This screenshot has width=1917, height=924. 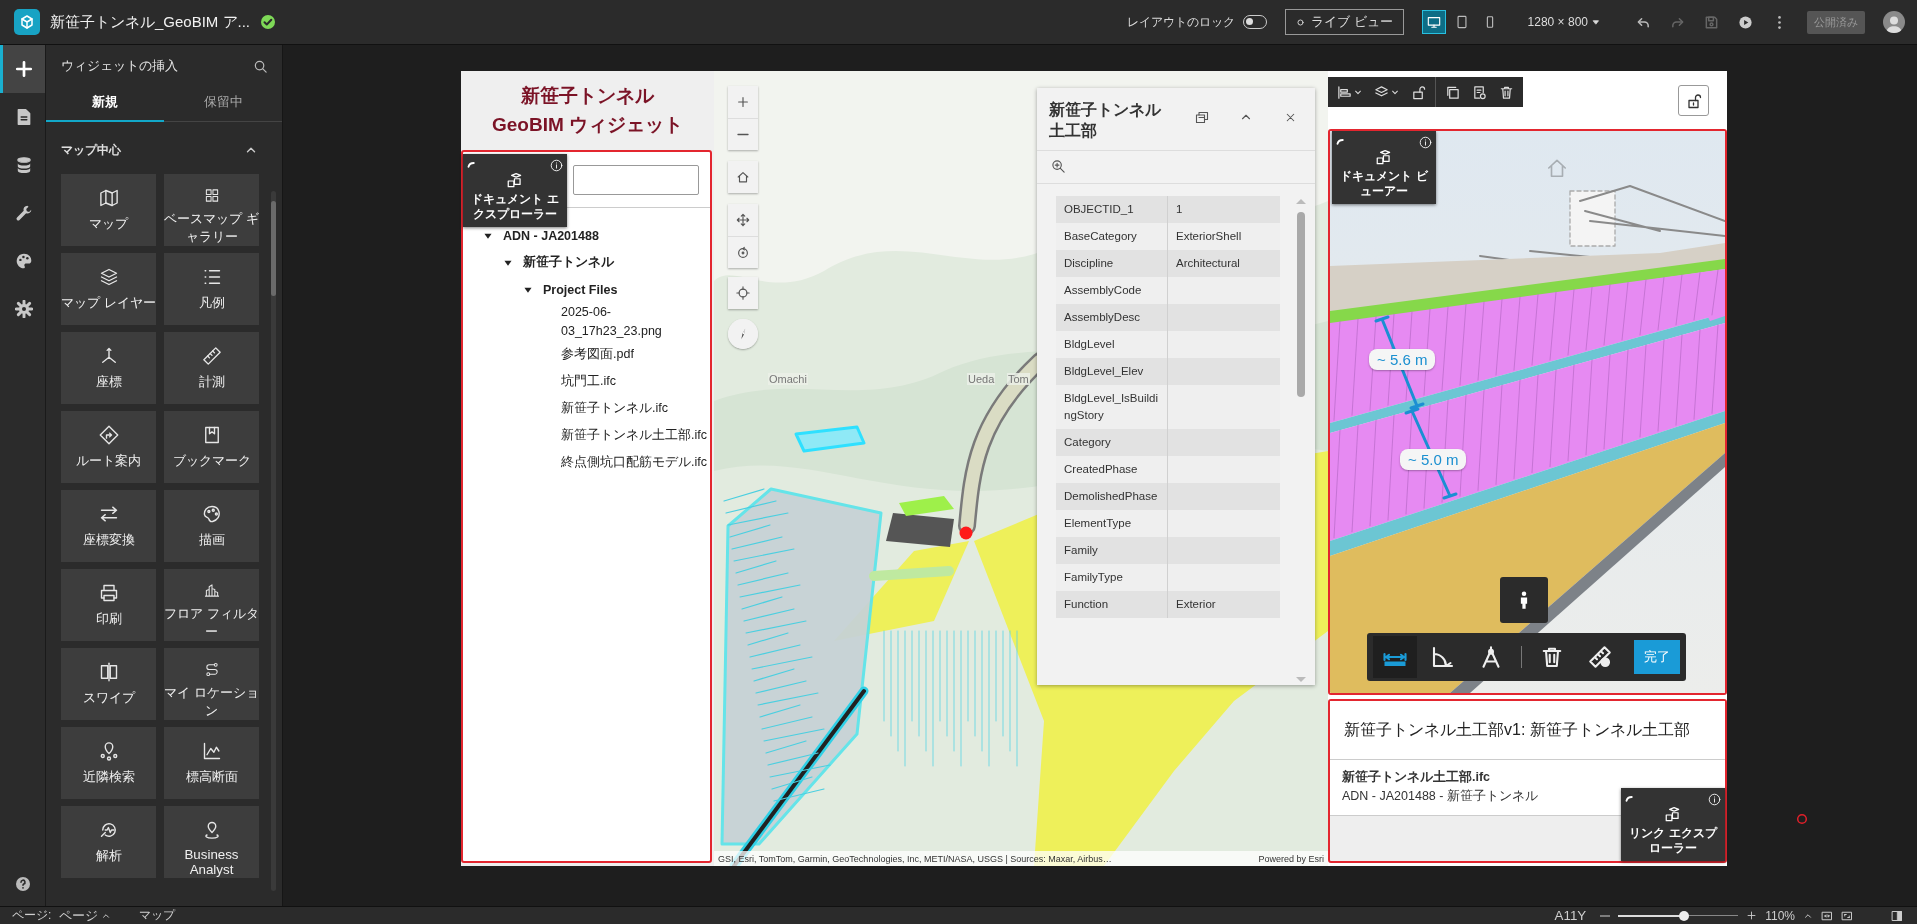 I want to click on search-field, so click(x=636, y=179).